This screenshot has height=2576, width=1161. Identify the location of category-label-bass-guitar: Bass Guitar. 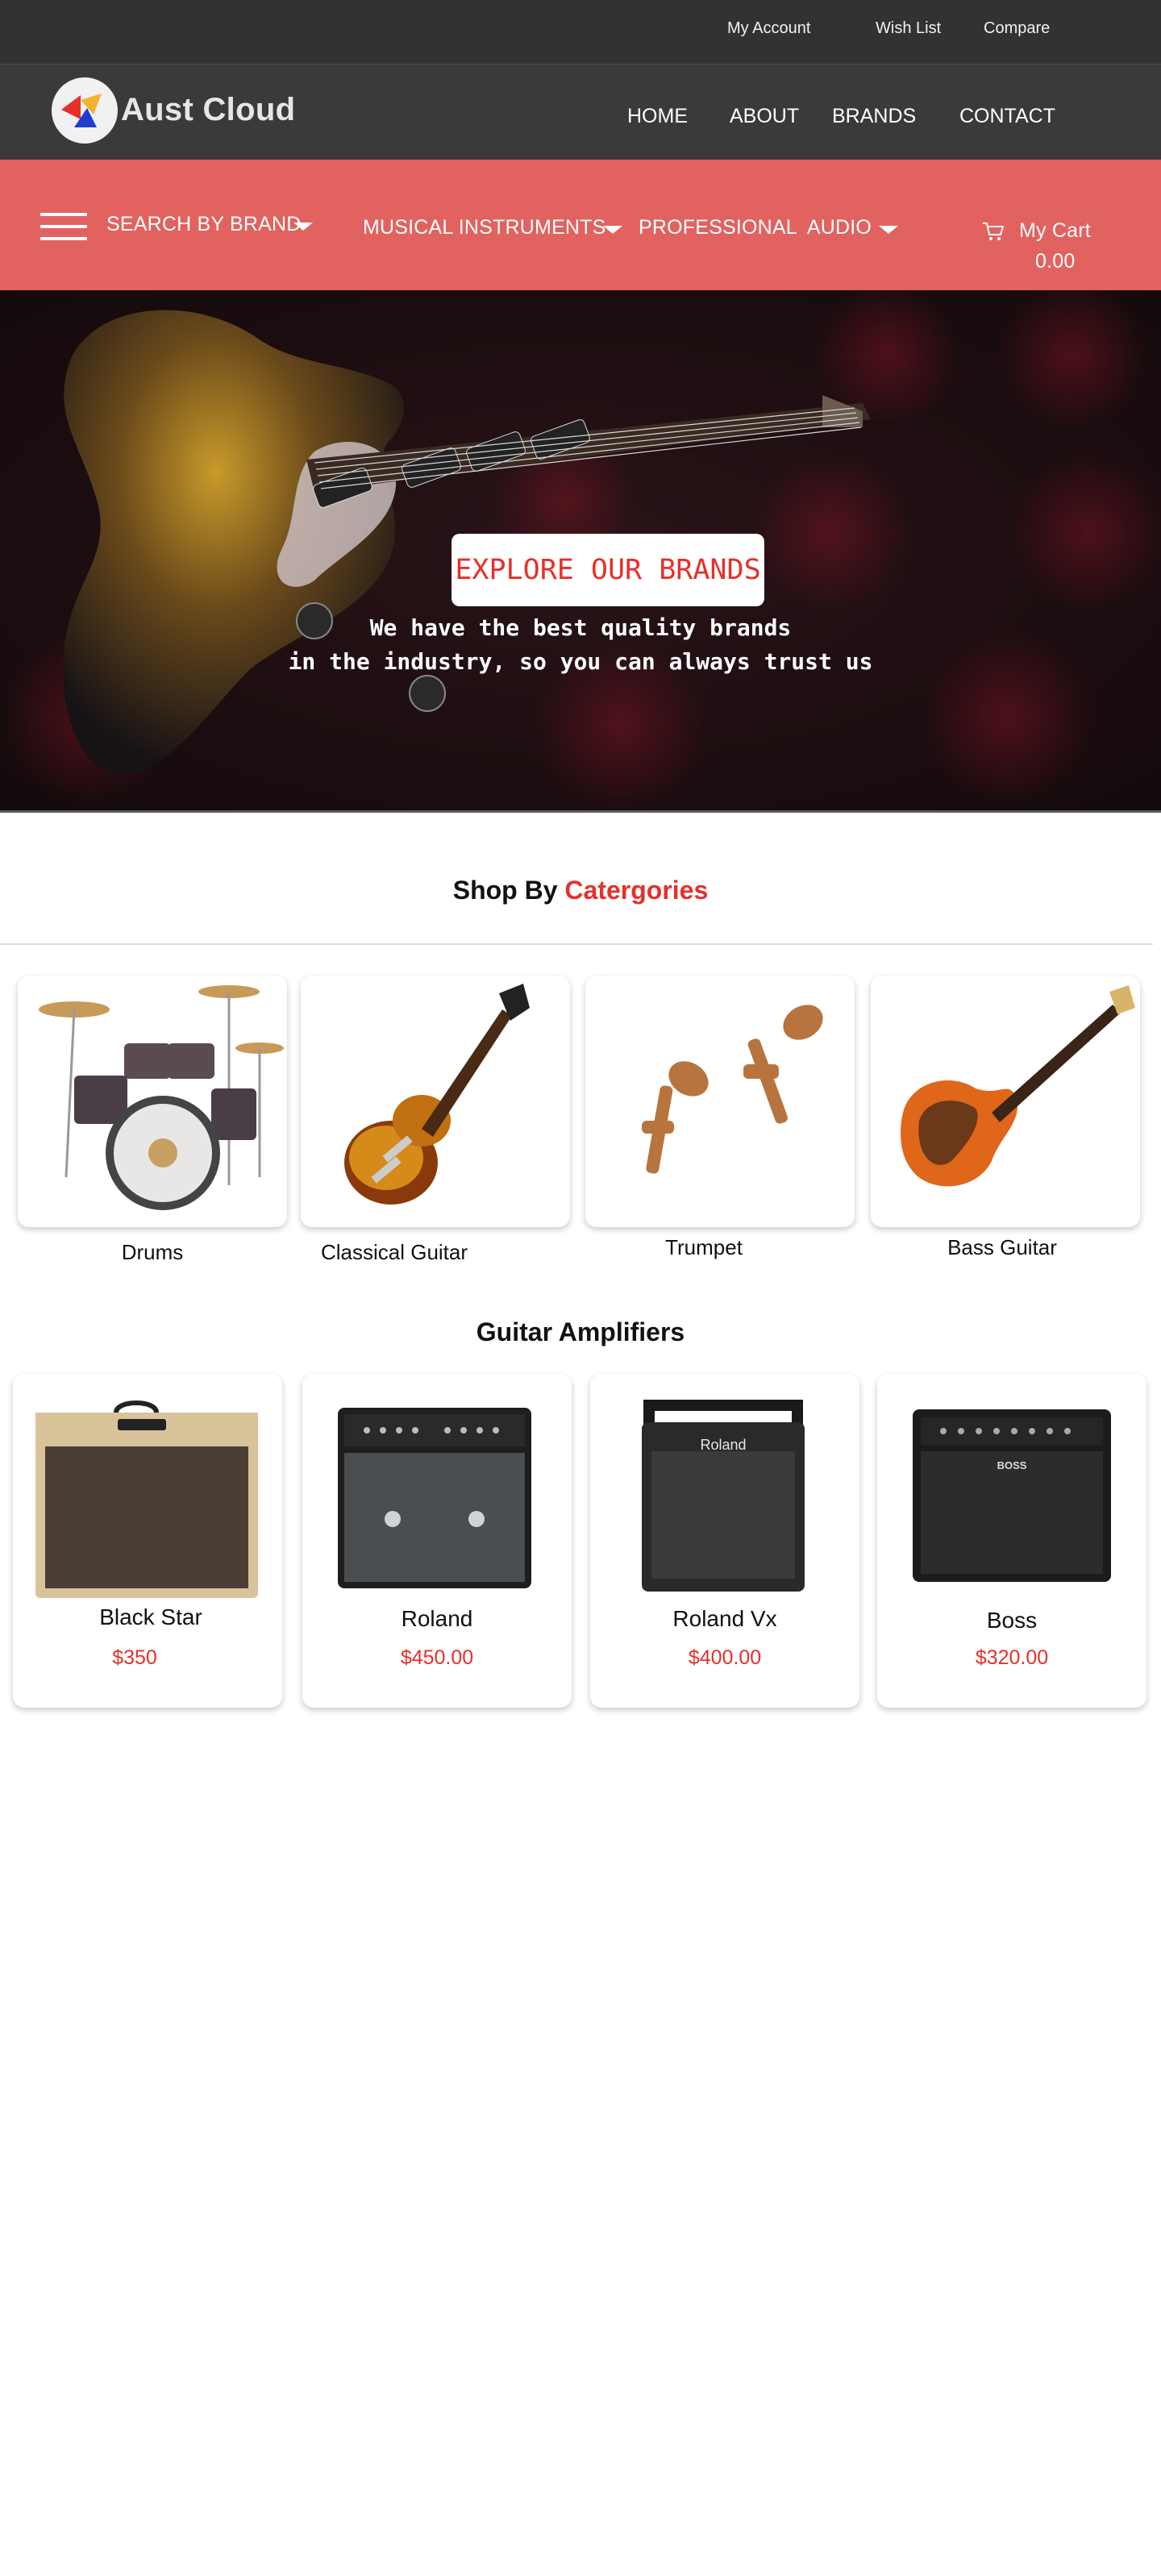
(1002, 1247).